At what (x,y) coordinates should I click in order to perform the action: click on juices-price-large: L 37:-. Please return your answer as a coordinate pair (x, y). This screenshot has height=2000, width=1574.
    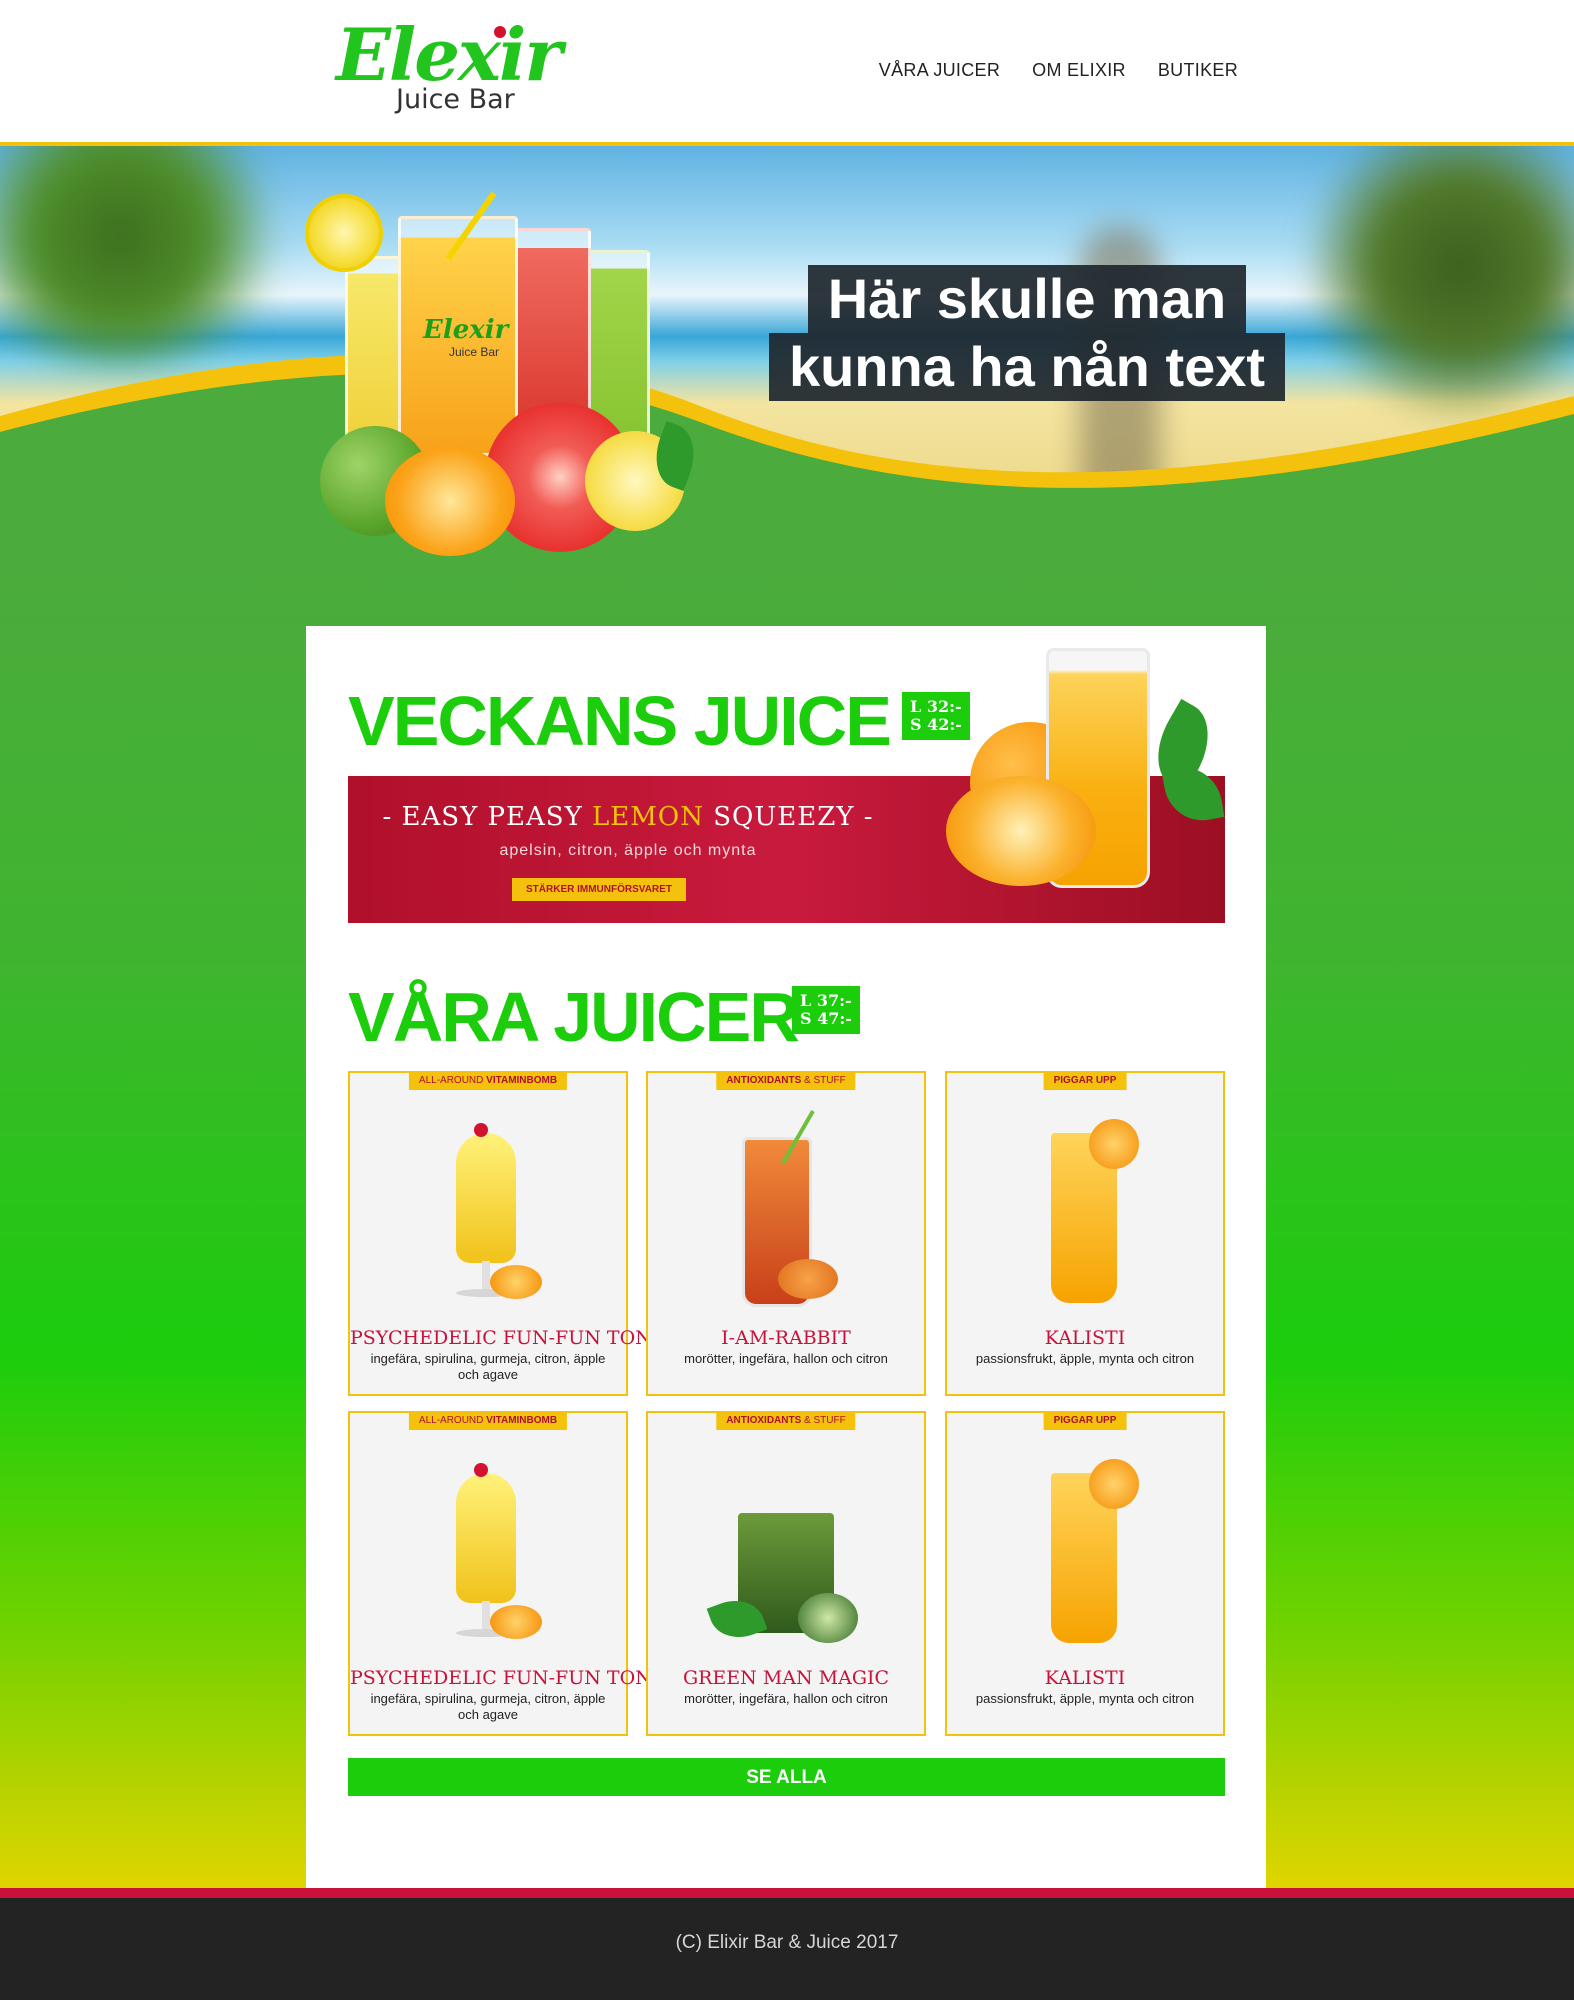
    Looking at the image, I should click on (826, 1000).